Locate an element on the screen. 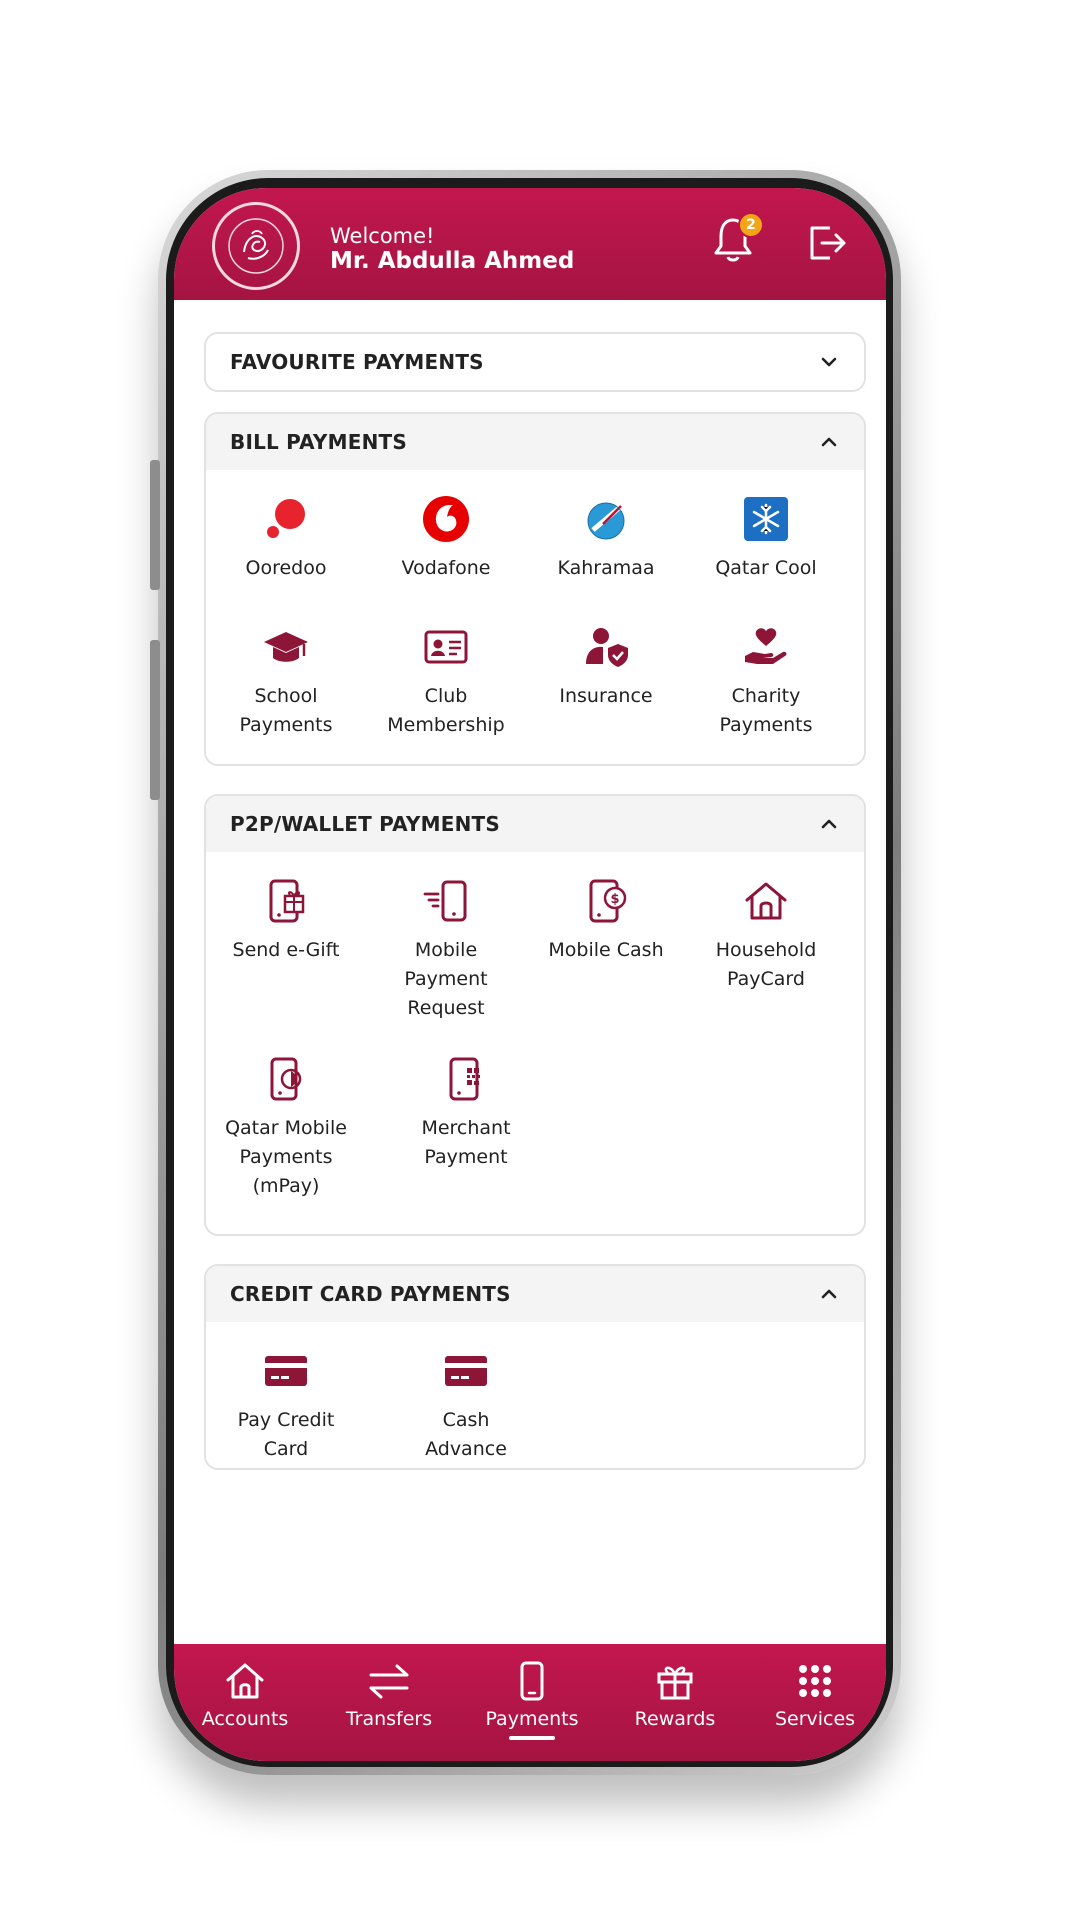 The height and width of the screenshot is (1920, 1080). section-title: BILL PAYMENTS is located at coordinates (318, 442).